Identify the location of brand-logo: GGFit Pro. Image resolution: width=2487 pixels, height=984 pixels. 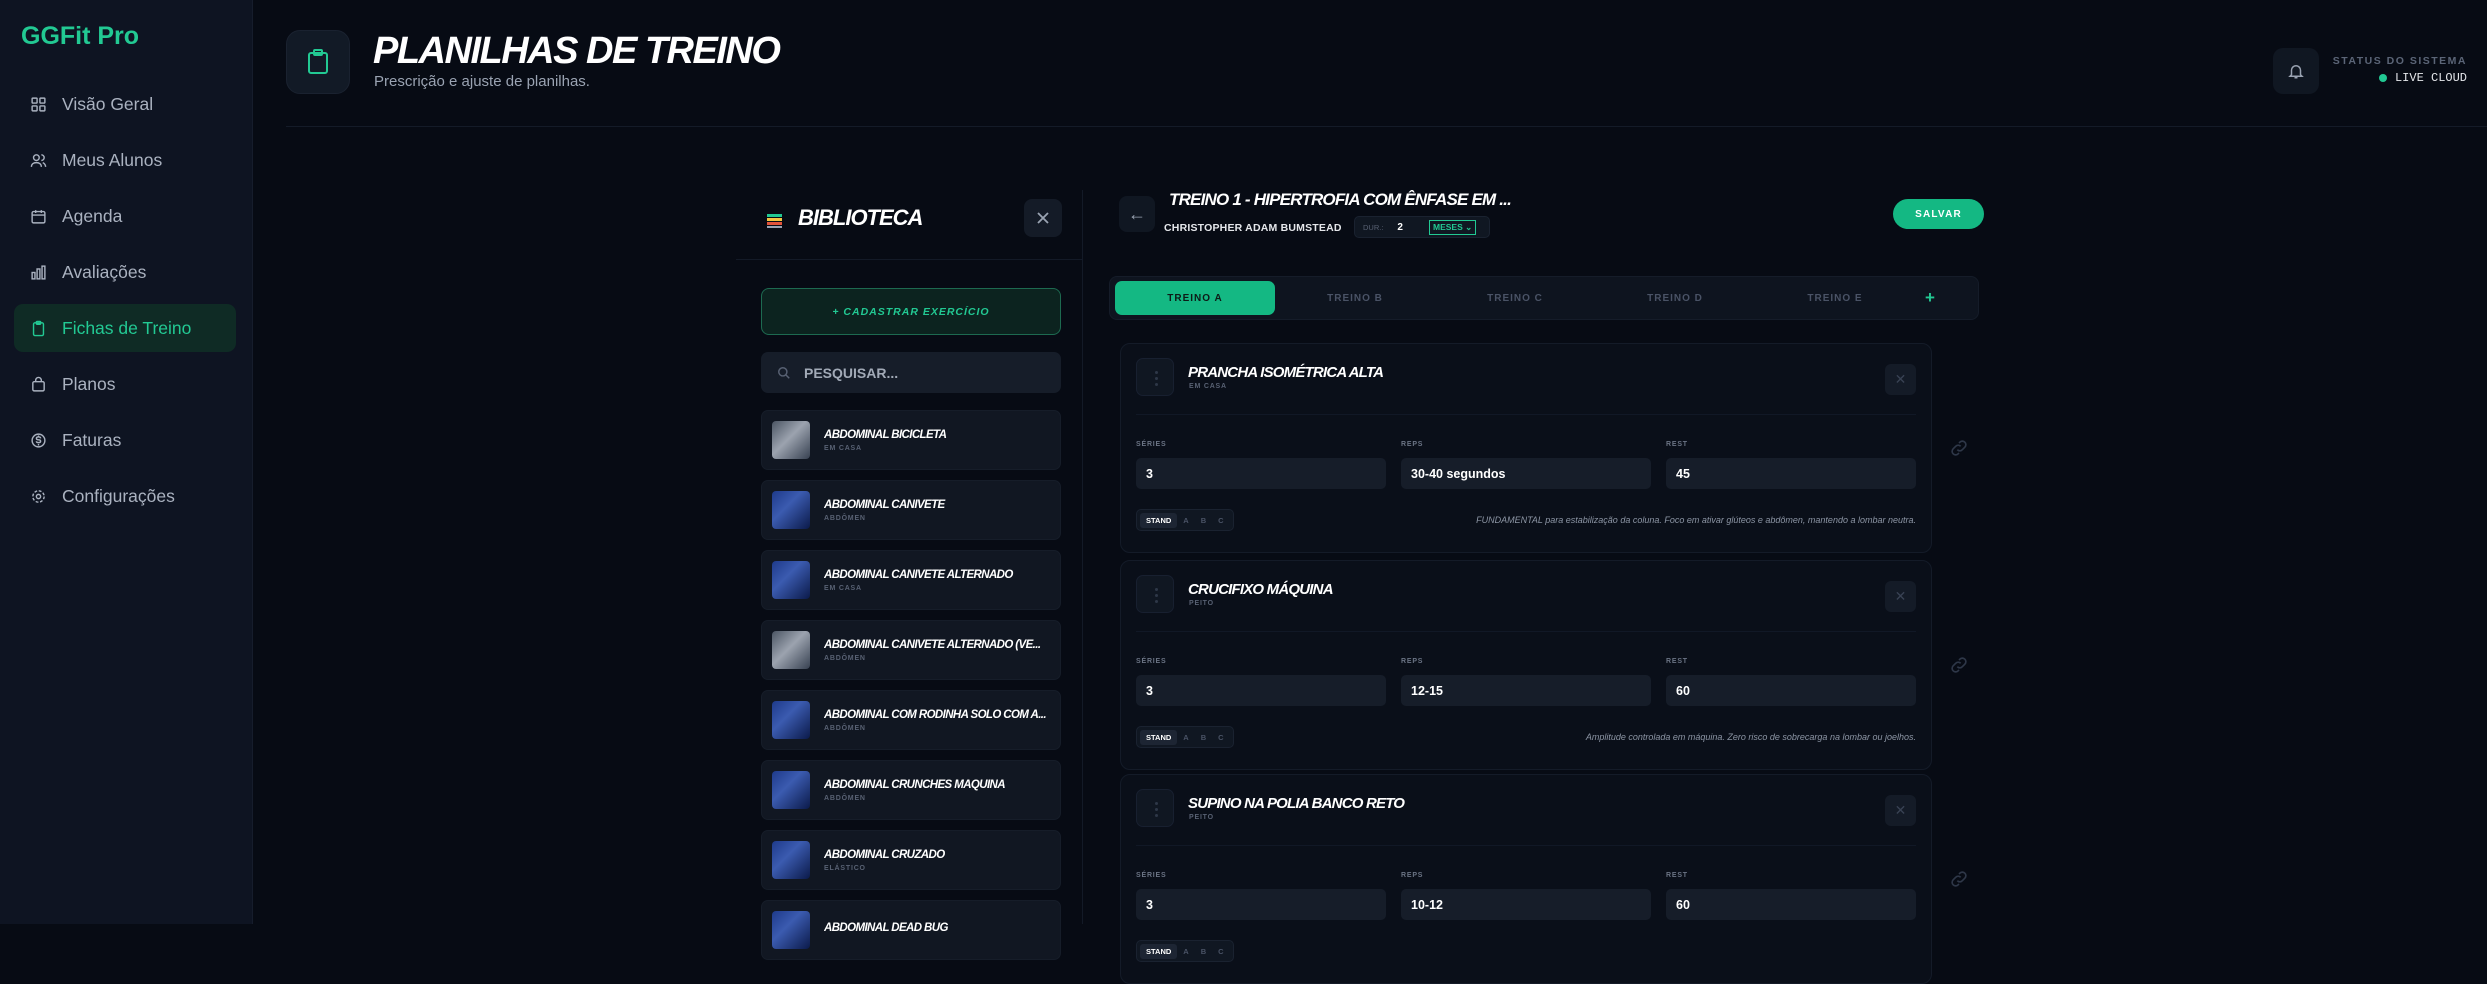
(80, 36).